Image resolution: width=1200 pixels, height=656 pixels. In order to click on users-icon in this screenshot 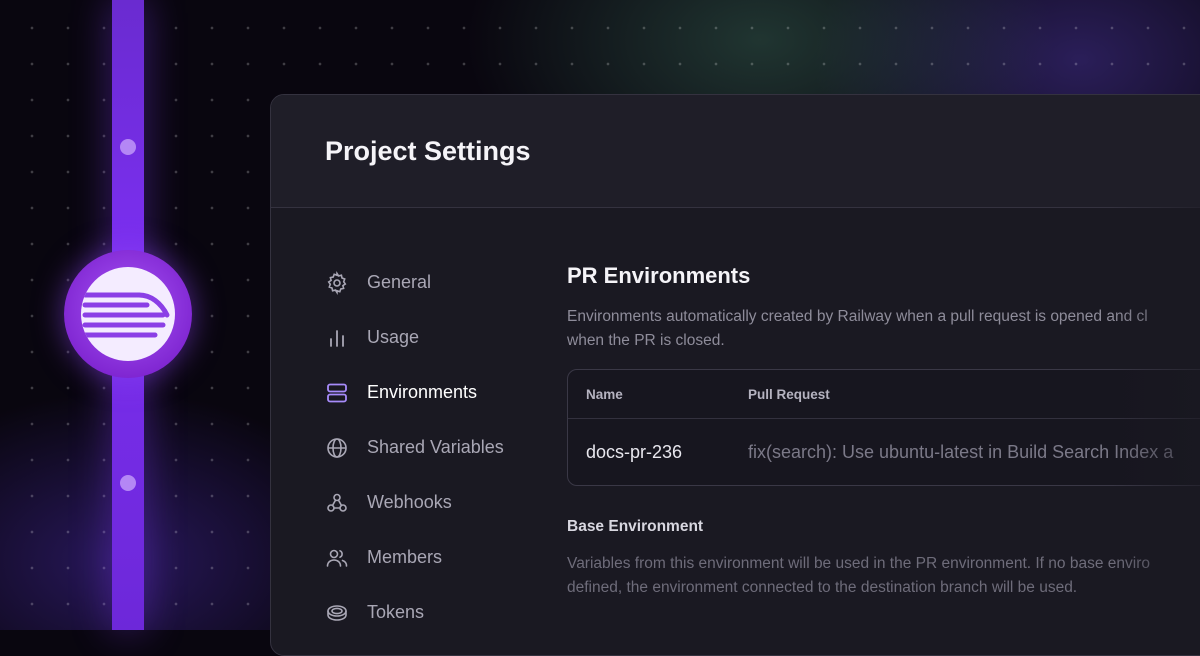, I will do `click(337, 558)`.